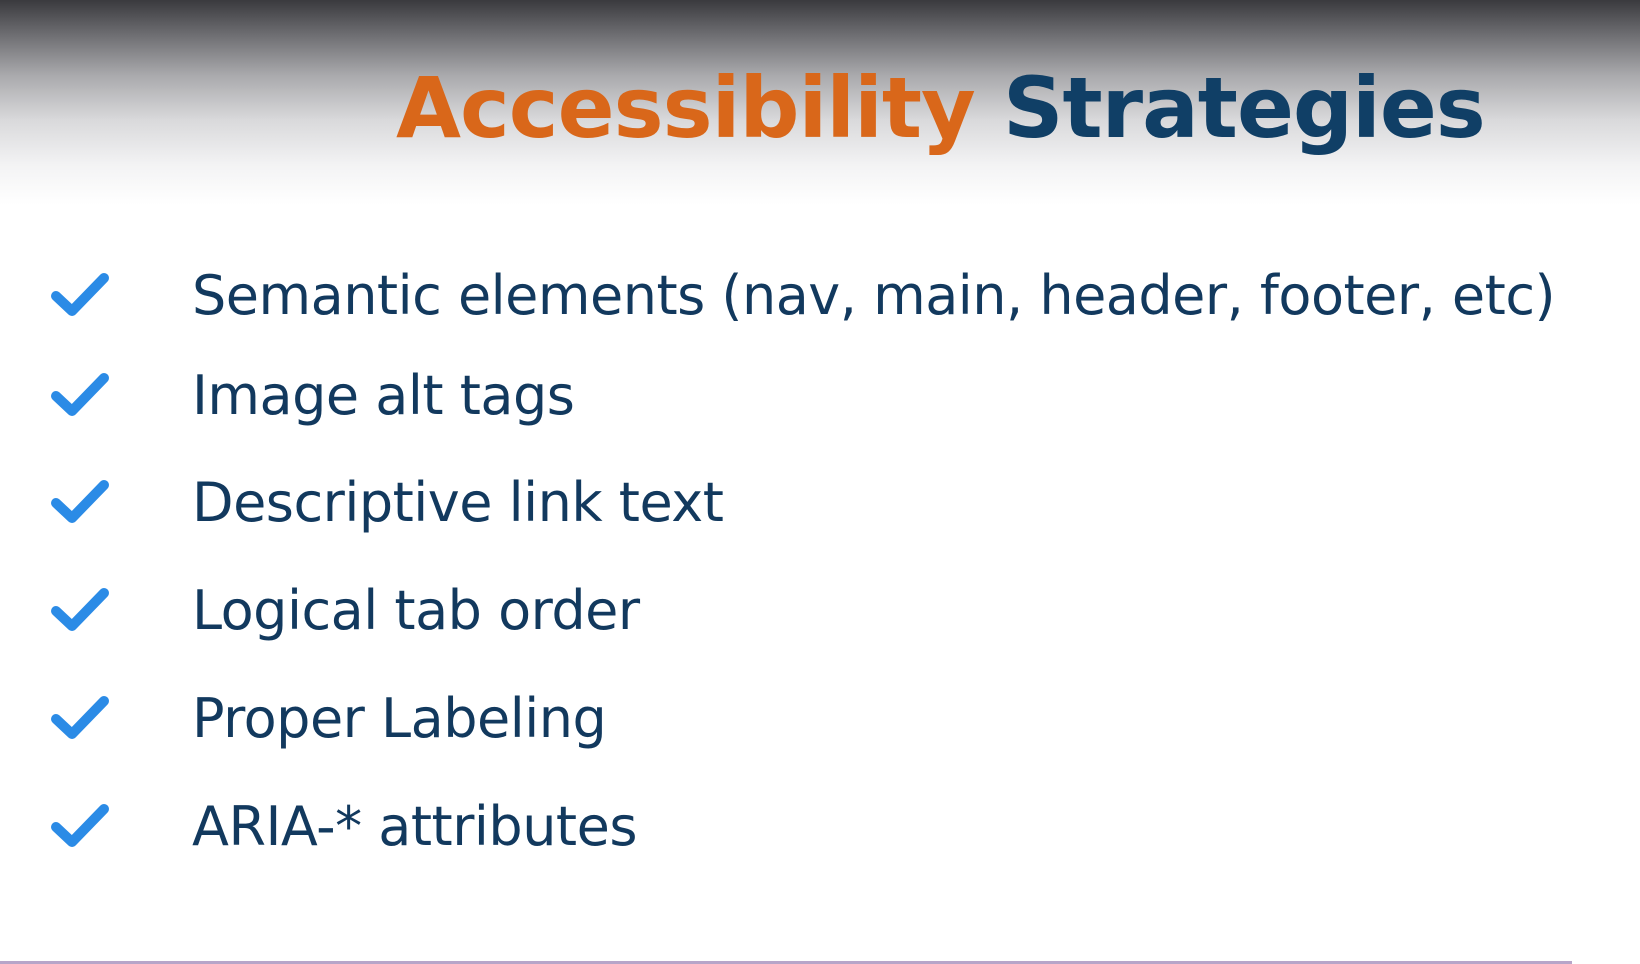 Image resolution: width=1640 pixels, height=964 pixels. I want to click on list-item-logical-tab-order: Logical tab order, so click(345, 610).